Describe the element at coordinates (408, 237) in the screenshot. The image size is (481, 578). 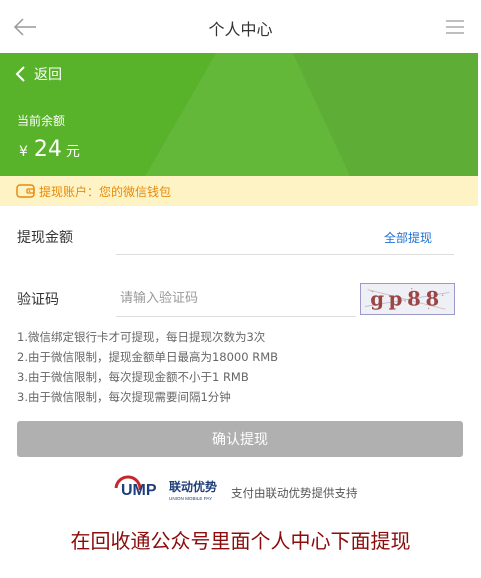
I see `withdraw-all-link: 全部提现` at that location.